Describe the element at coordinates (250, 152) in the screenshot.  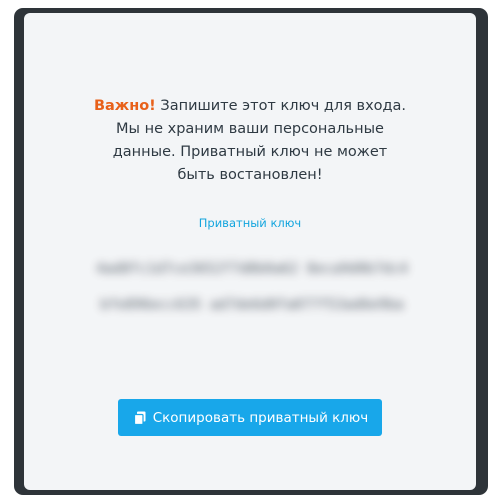
I see `warning-line-3: данные. Приватный ключ не может` at that location.